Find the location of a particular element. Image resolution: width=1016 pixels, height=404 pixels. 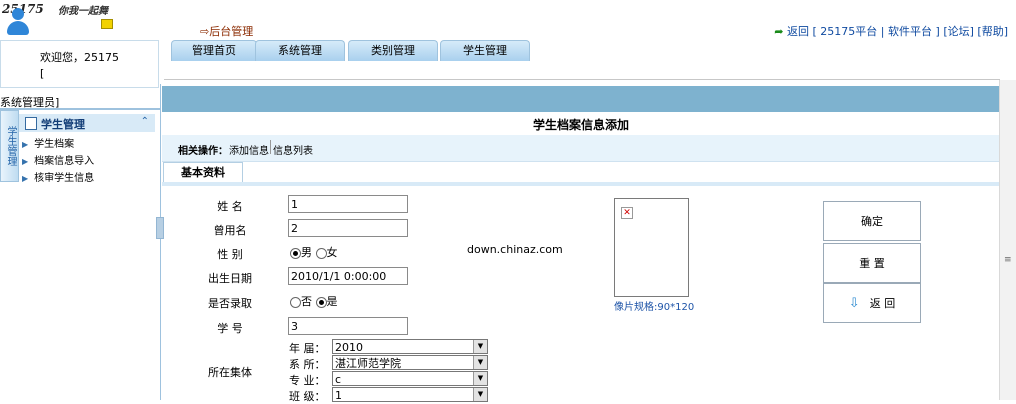

year-select: 2010 ▼ is located at coordinates (410, 346).